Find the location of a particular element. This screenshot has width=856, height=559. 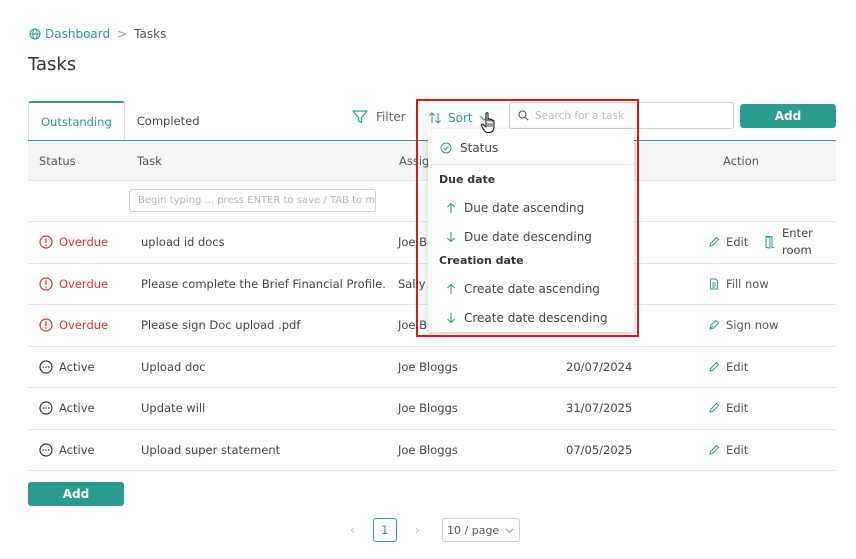

add-task-button: Add is located at coordinates (788, 116).